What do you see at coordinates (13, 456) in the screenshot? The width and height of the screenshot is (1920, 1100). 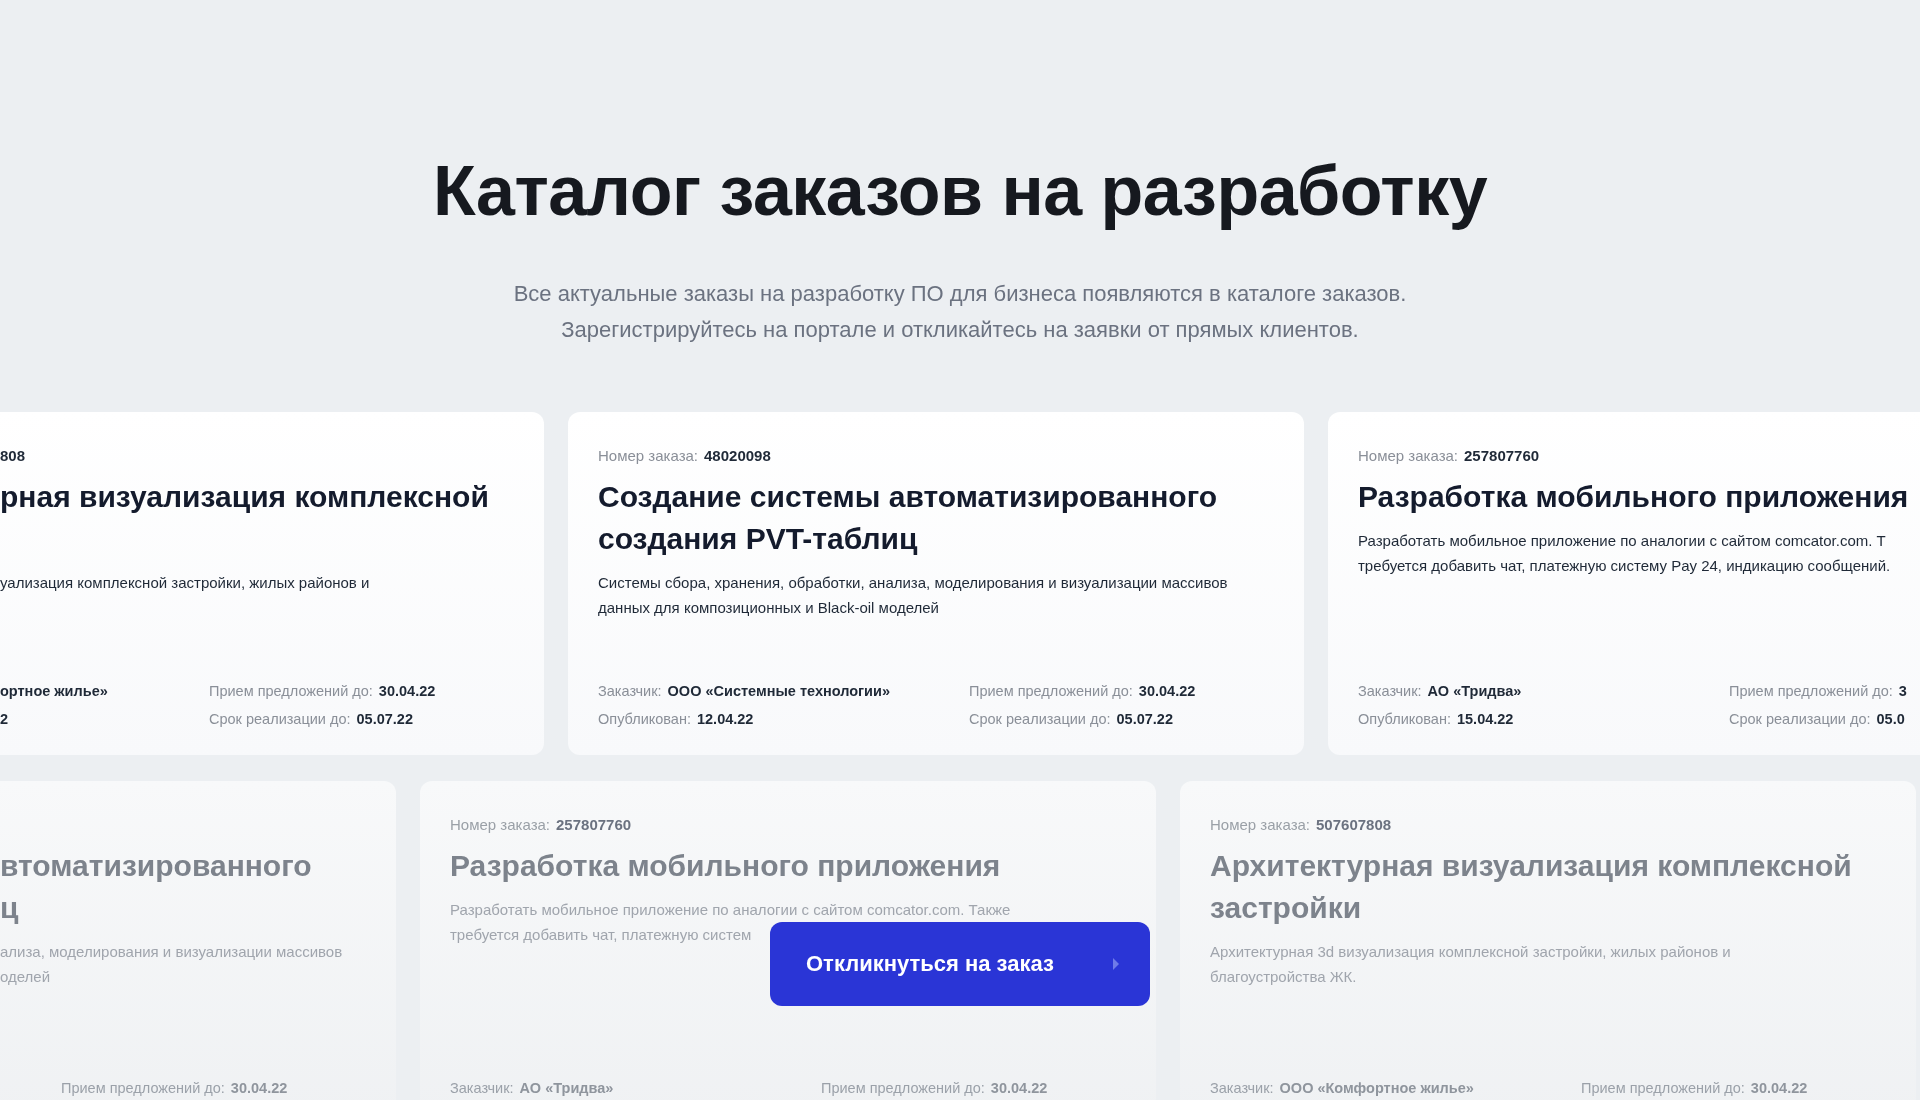 I see `order-number-value: 808` at bounding box center [13, 456].